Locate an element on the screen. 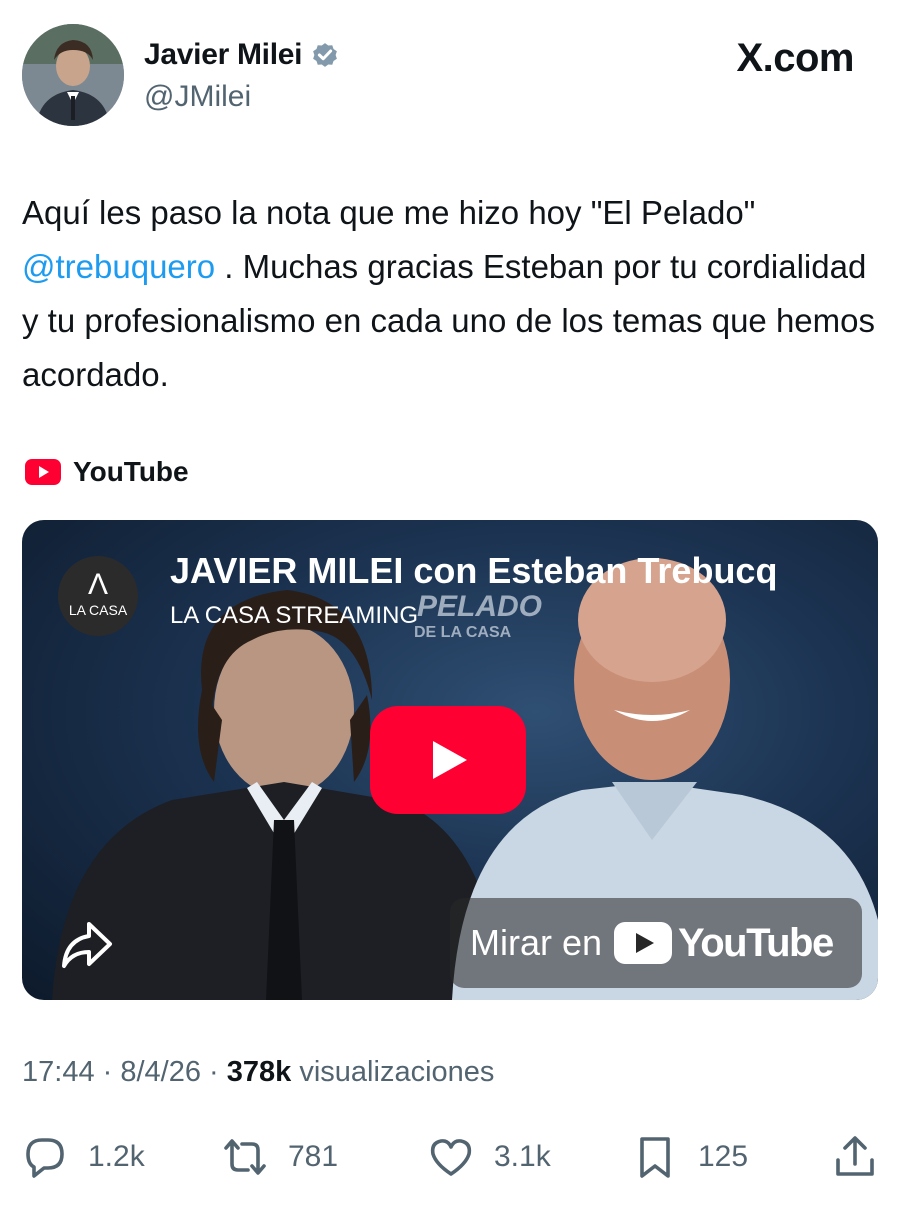 This screenshot has width=900, height=1218. video-title: JAVIER MILEI con Esteban Trebucq is located at coordinates (515, 571).